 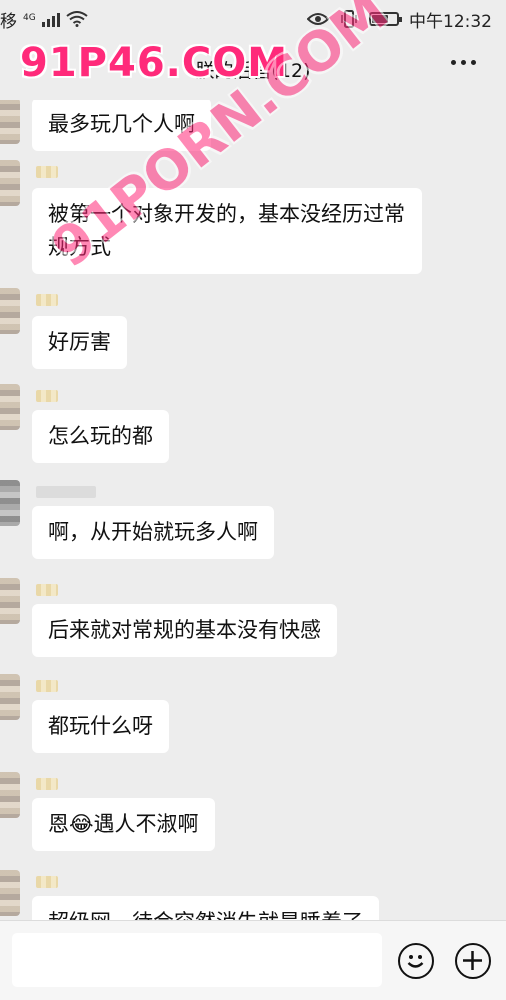 I want to click on more-dots-icon, so click(x=463, y=62).